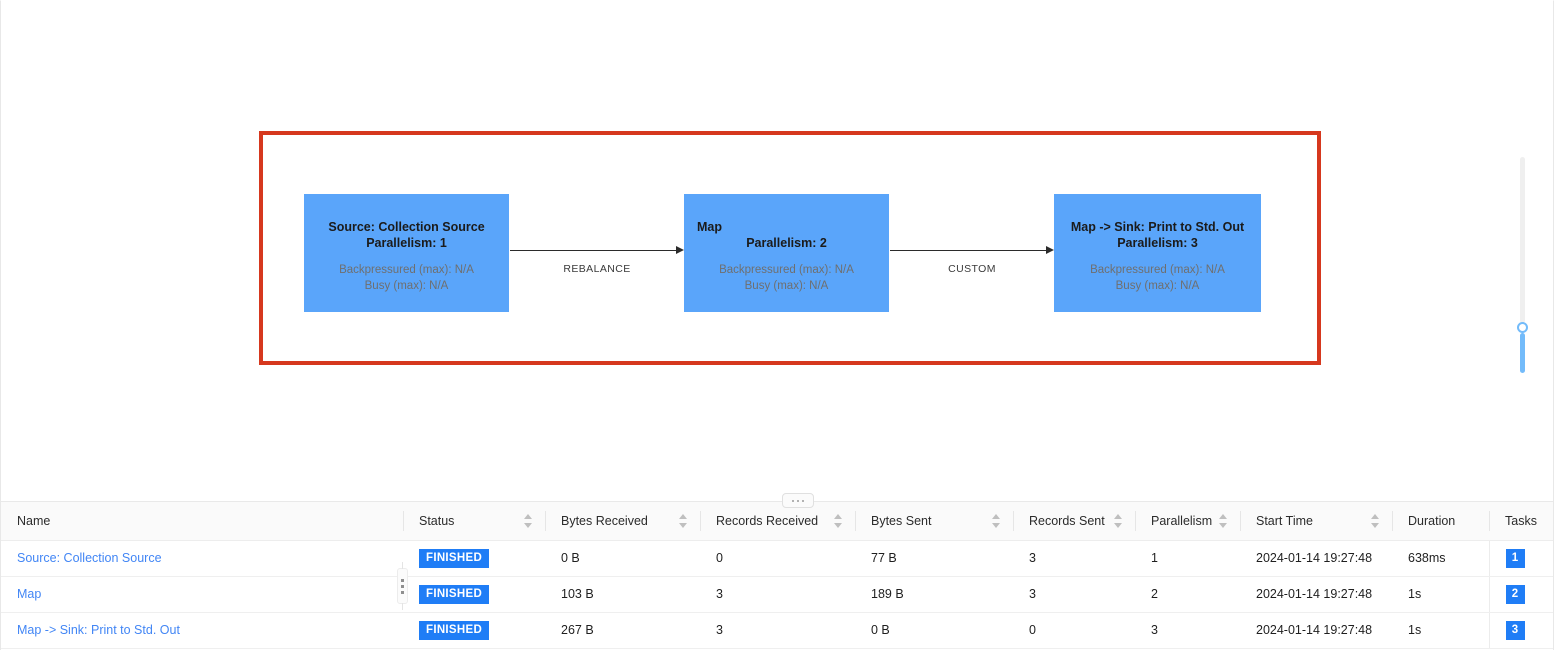 This screenshot has width=1554, height=650. I want to click on cell-tasks: 3, so click(1520, 630).